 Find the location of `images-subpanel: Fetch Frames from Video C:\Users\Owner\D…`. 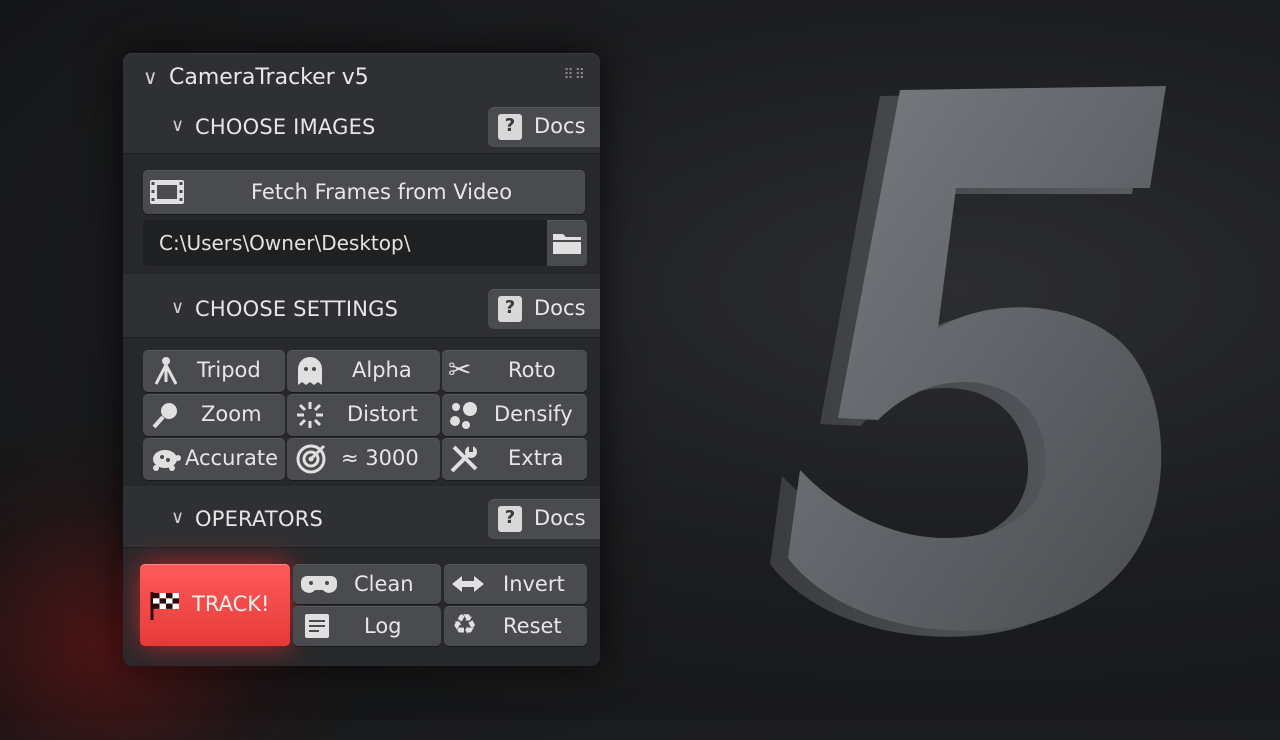

images-subpanel: Fetch Frames from Video C:\Users\Owner\D… is located at coordinates (361, 213).